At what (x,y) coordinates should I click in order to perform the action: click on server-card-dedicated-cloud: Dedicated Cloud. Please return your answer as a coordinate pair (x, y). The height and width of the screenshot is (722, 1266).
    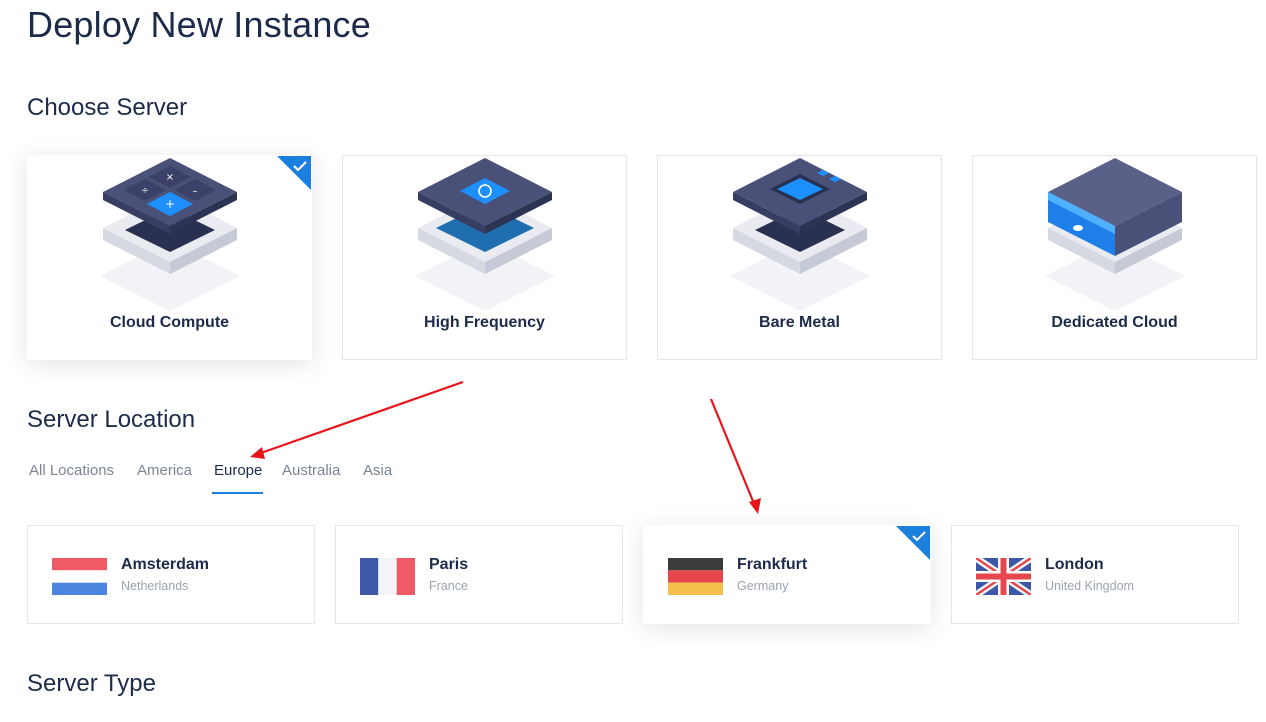
    Looking at the image, I should click on (1114, 257).